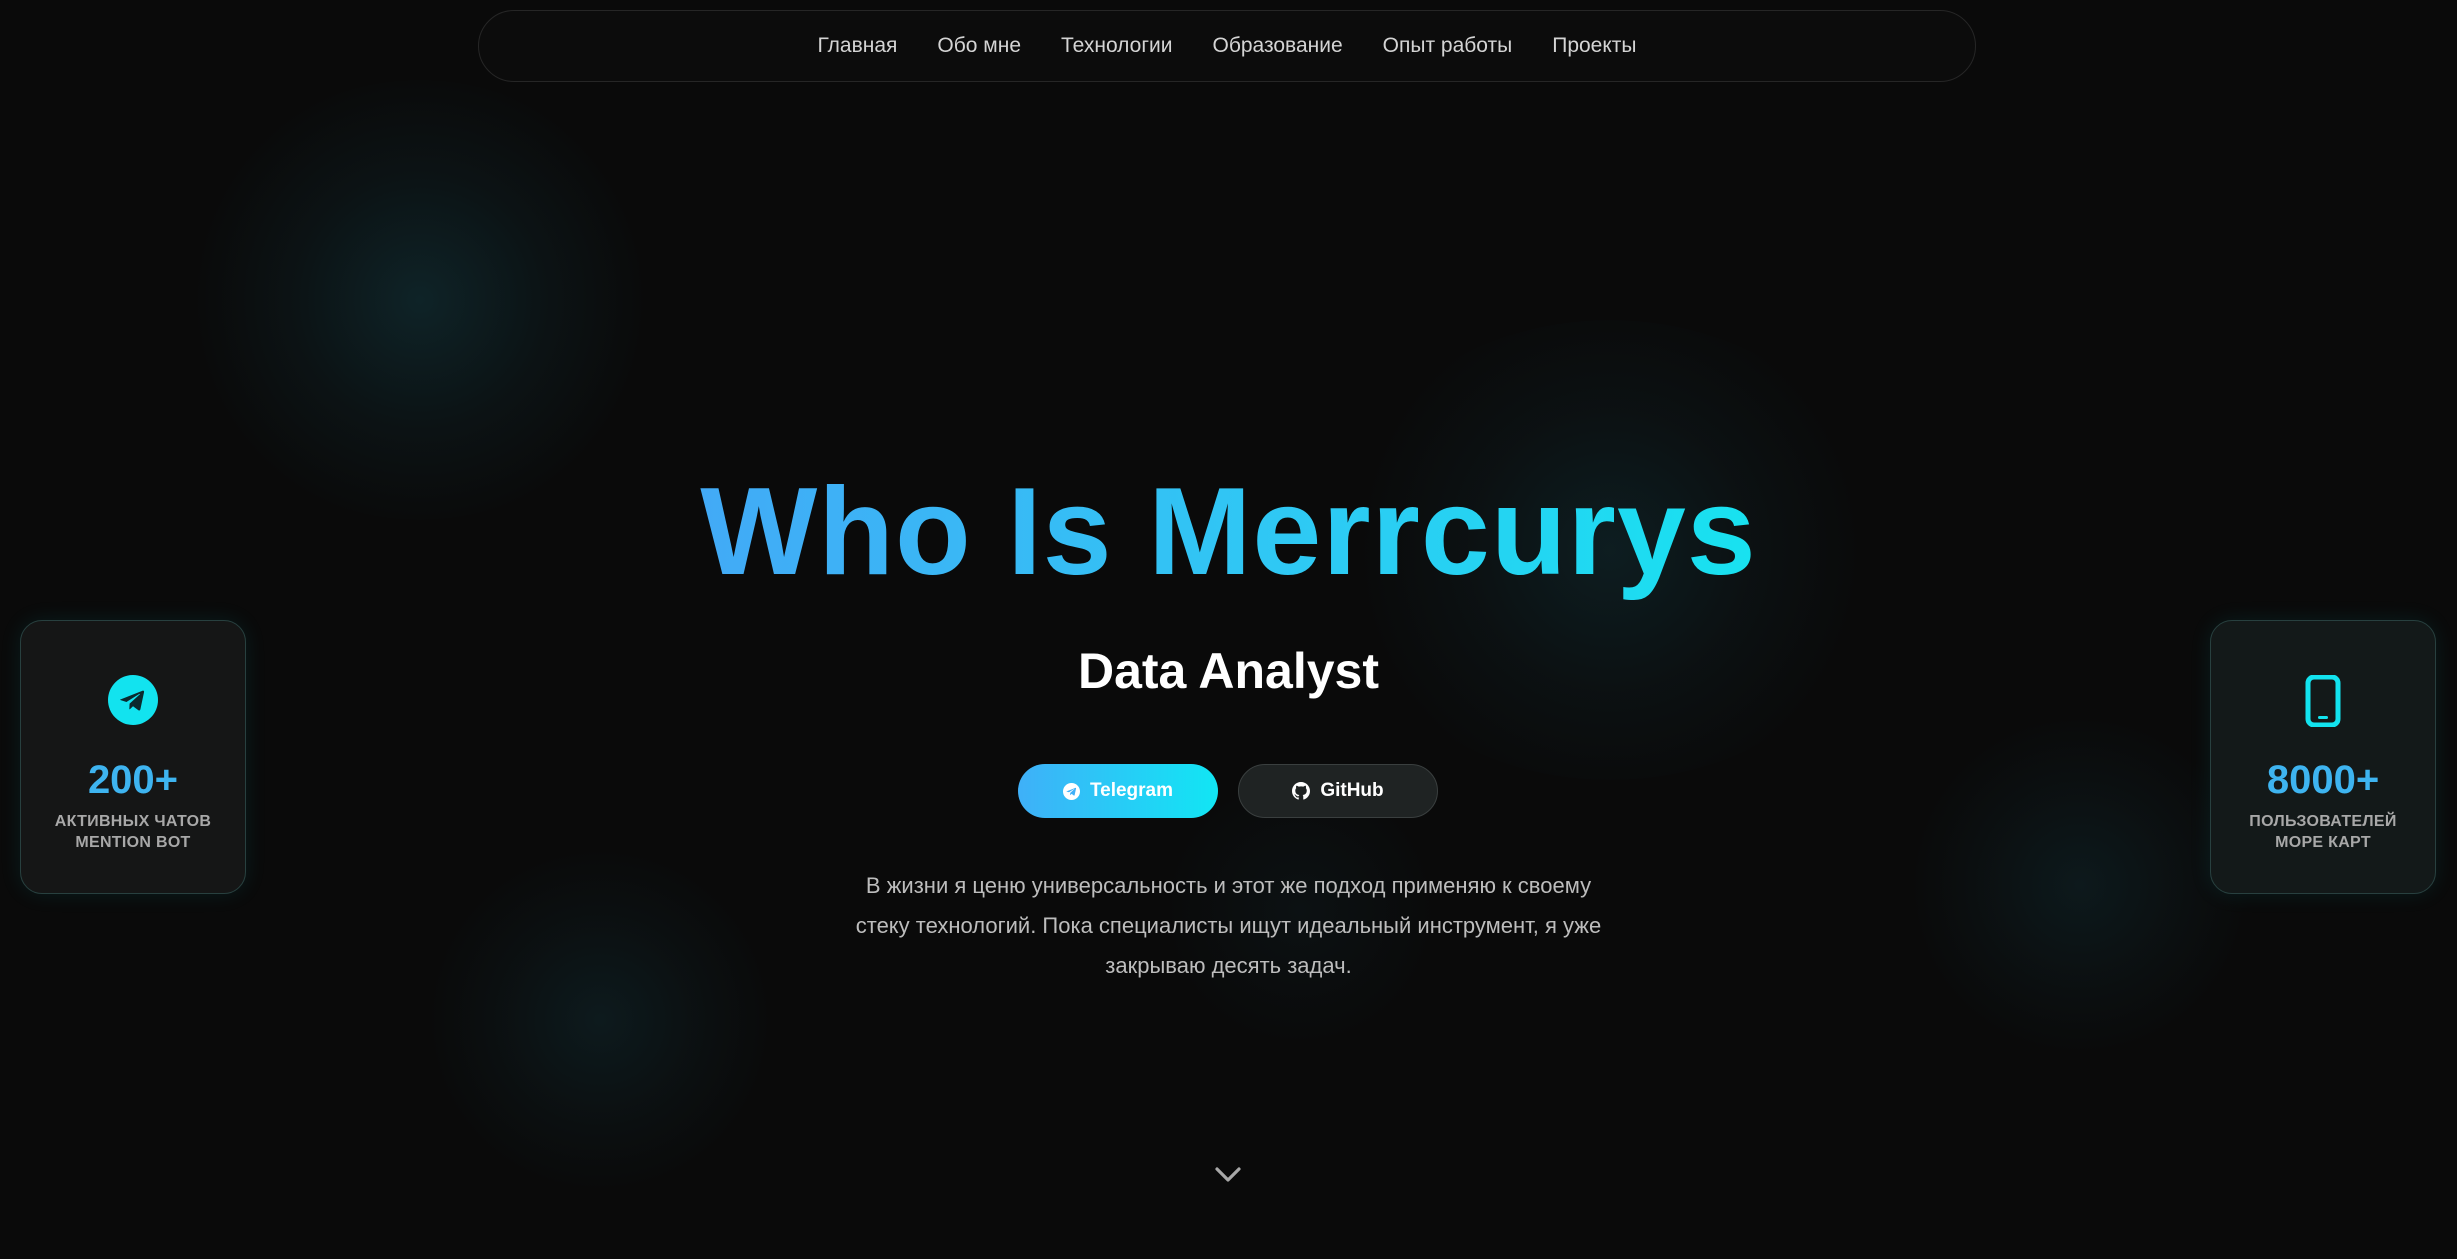 The width and height of the screenshot is (2457, 1259). Describe the element at coordinates (2323, 821) in the screenshot. I see `stat-label-line: пользователей` at that location.